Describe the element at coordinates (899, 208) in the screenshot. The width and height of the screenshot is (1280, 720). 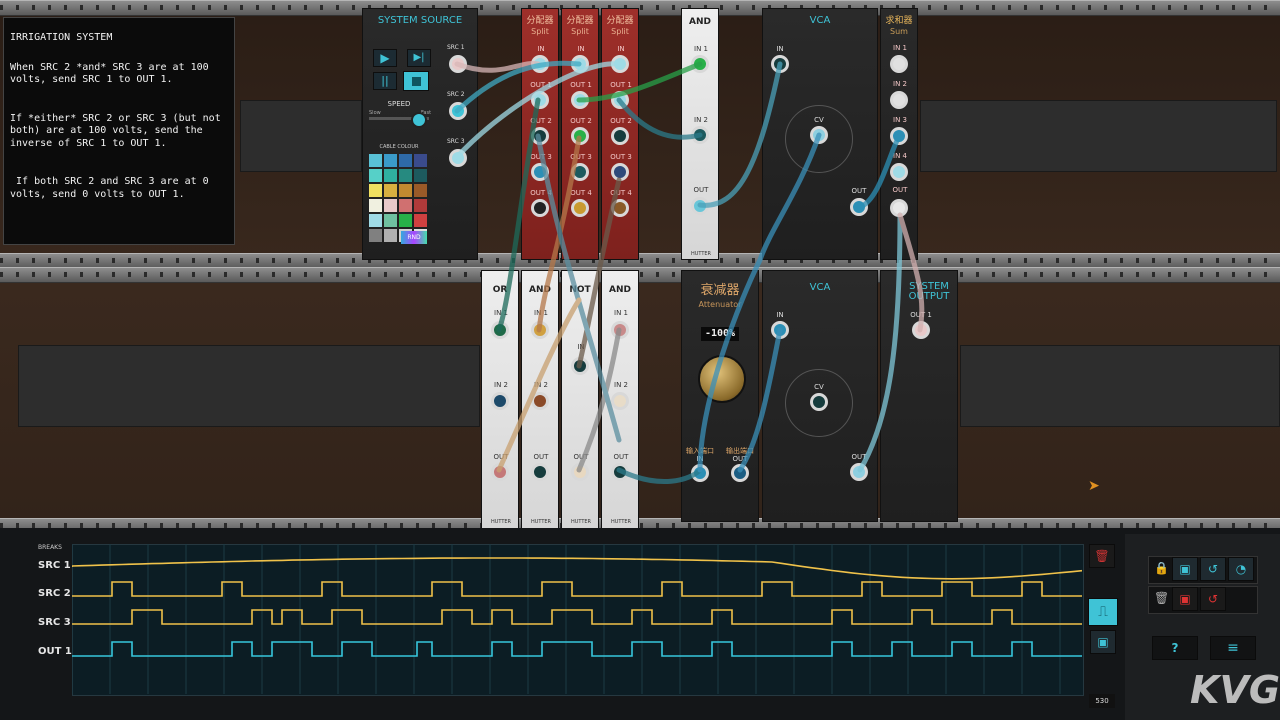
I see `sum-out-jack` at that location.